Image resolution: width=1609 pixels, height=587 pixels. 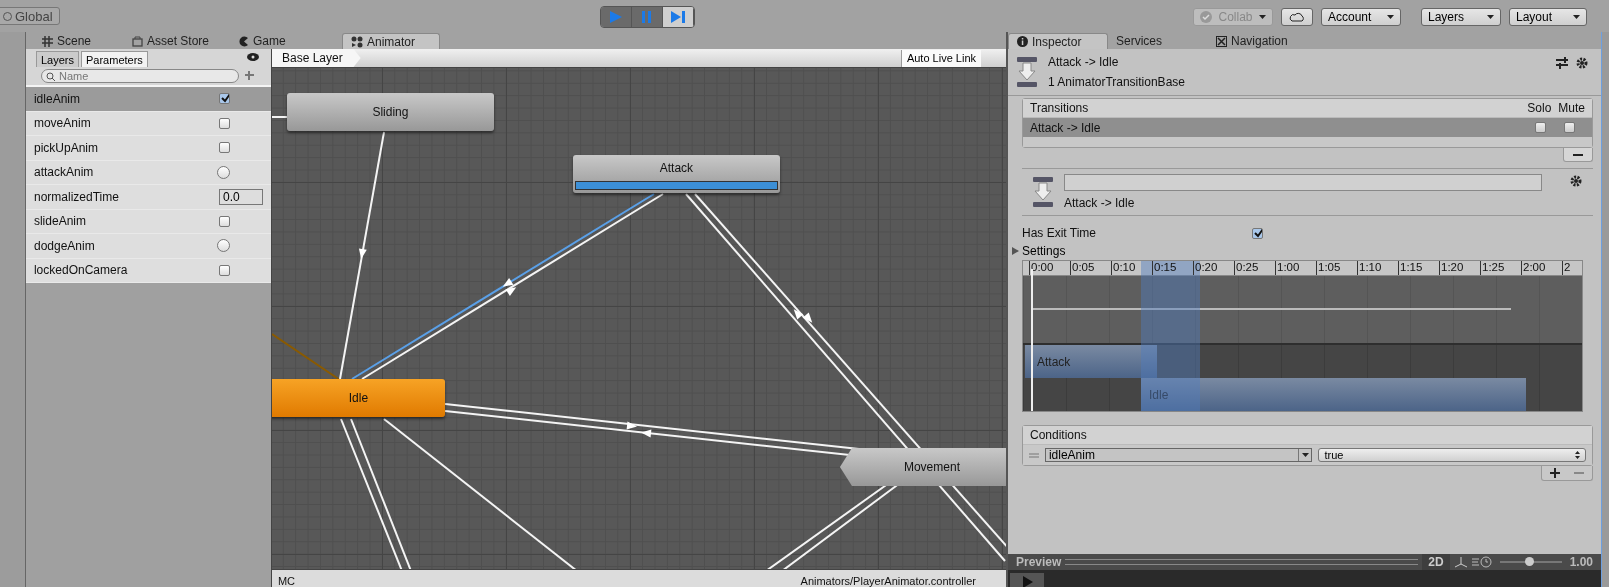 What do you see at coordinates (1304, 251) in the screenshot?
I see `settings-foldout: Settings` at bounding box center [1304, 251].